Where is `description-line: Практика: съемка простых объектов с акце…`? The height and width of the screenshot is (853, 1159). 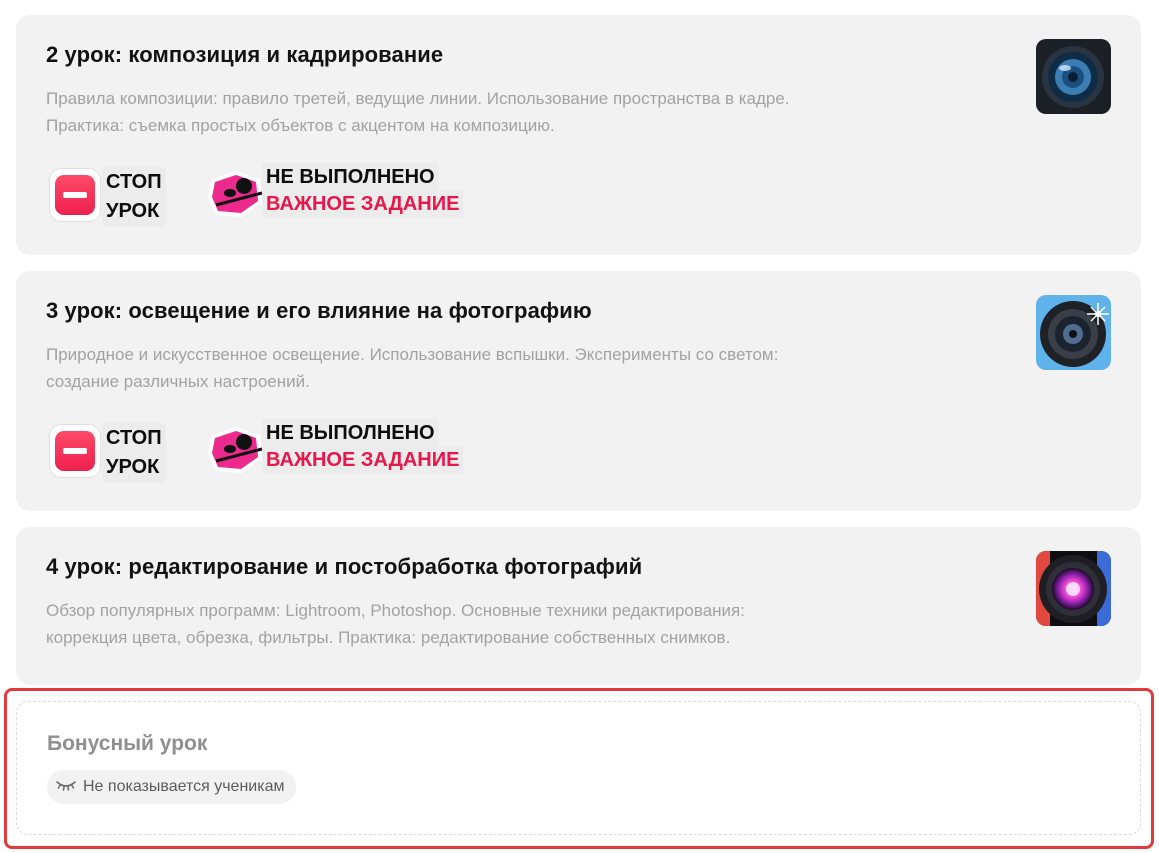 description-line: Практика: съемка простых объектов с акце… is located at coordinates (300, 125).